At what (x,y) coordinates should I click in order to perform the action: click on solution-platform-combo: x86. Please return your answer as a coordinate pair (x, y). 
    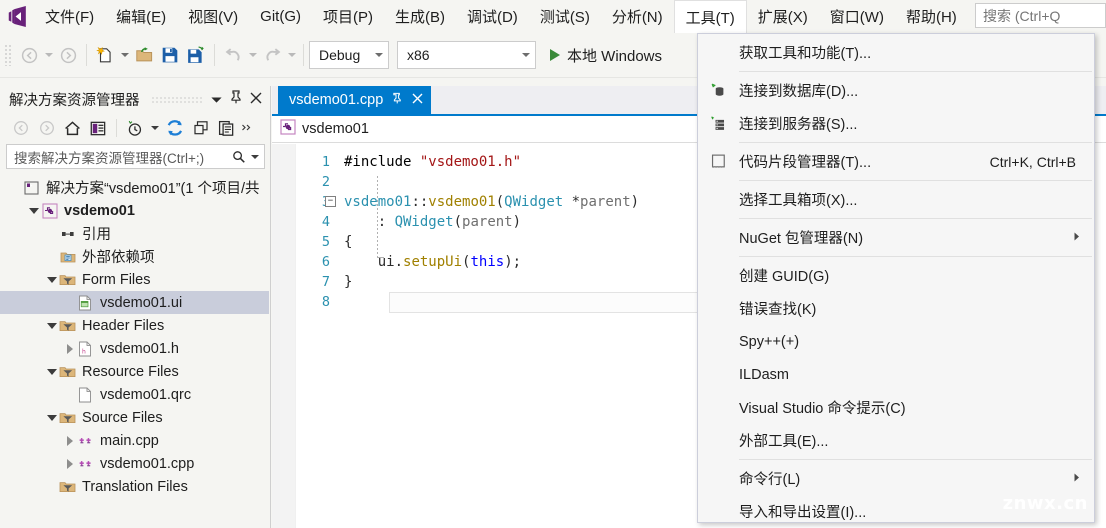
    Looking at the image, I should click on (466, 55).